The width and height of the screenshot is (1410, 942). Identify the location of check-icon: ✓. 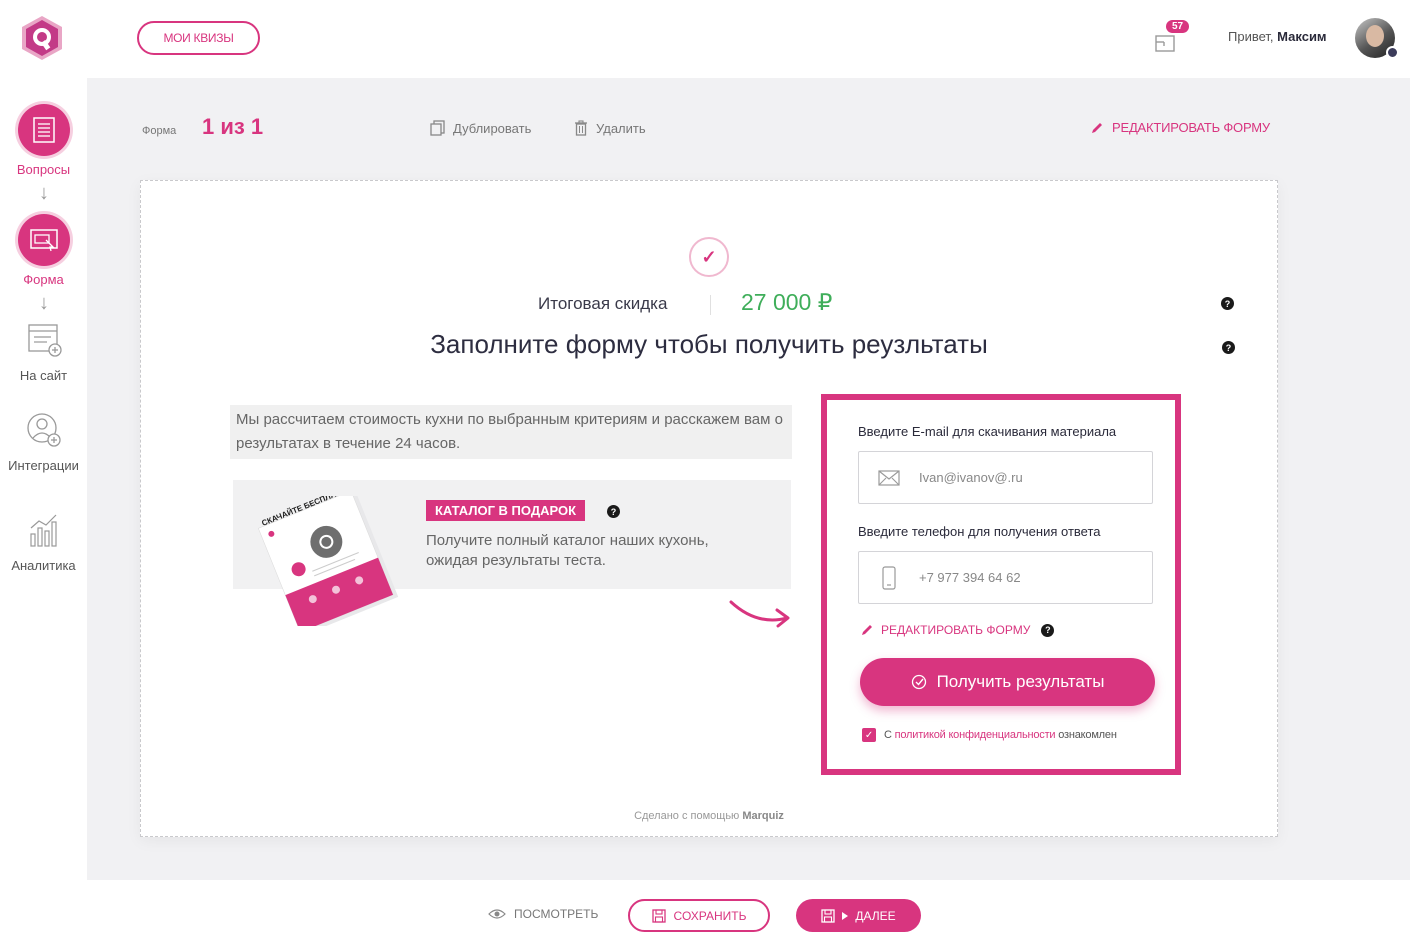
(709, 257).